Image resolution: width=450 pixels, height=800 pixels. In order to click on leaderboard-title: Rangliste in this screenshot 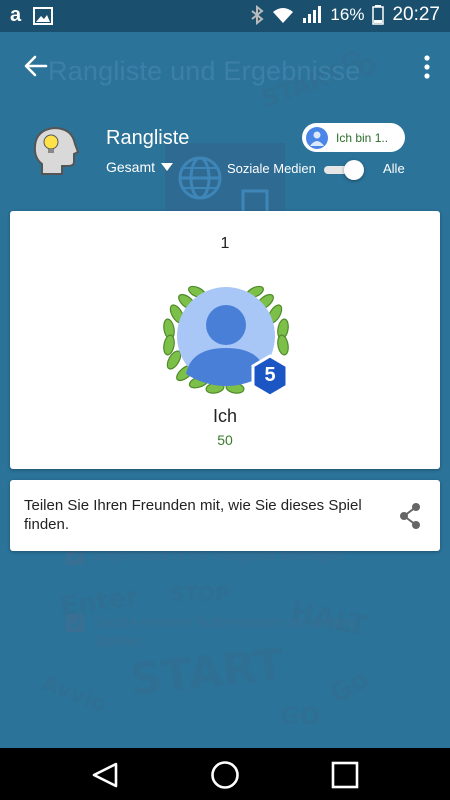, I will do `click(148, 138)`.